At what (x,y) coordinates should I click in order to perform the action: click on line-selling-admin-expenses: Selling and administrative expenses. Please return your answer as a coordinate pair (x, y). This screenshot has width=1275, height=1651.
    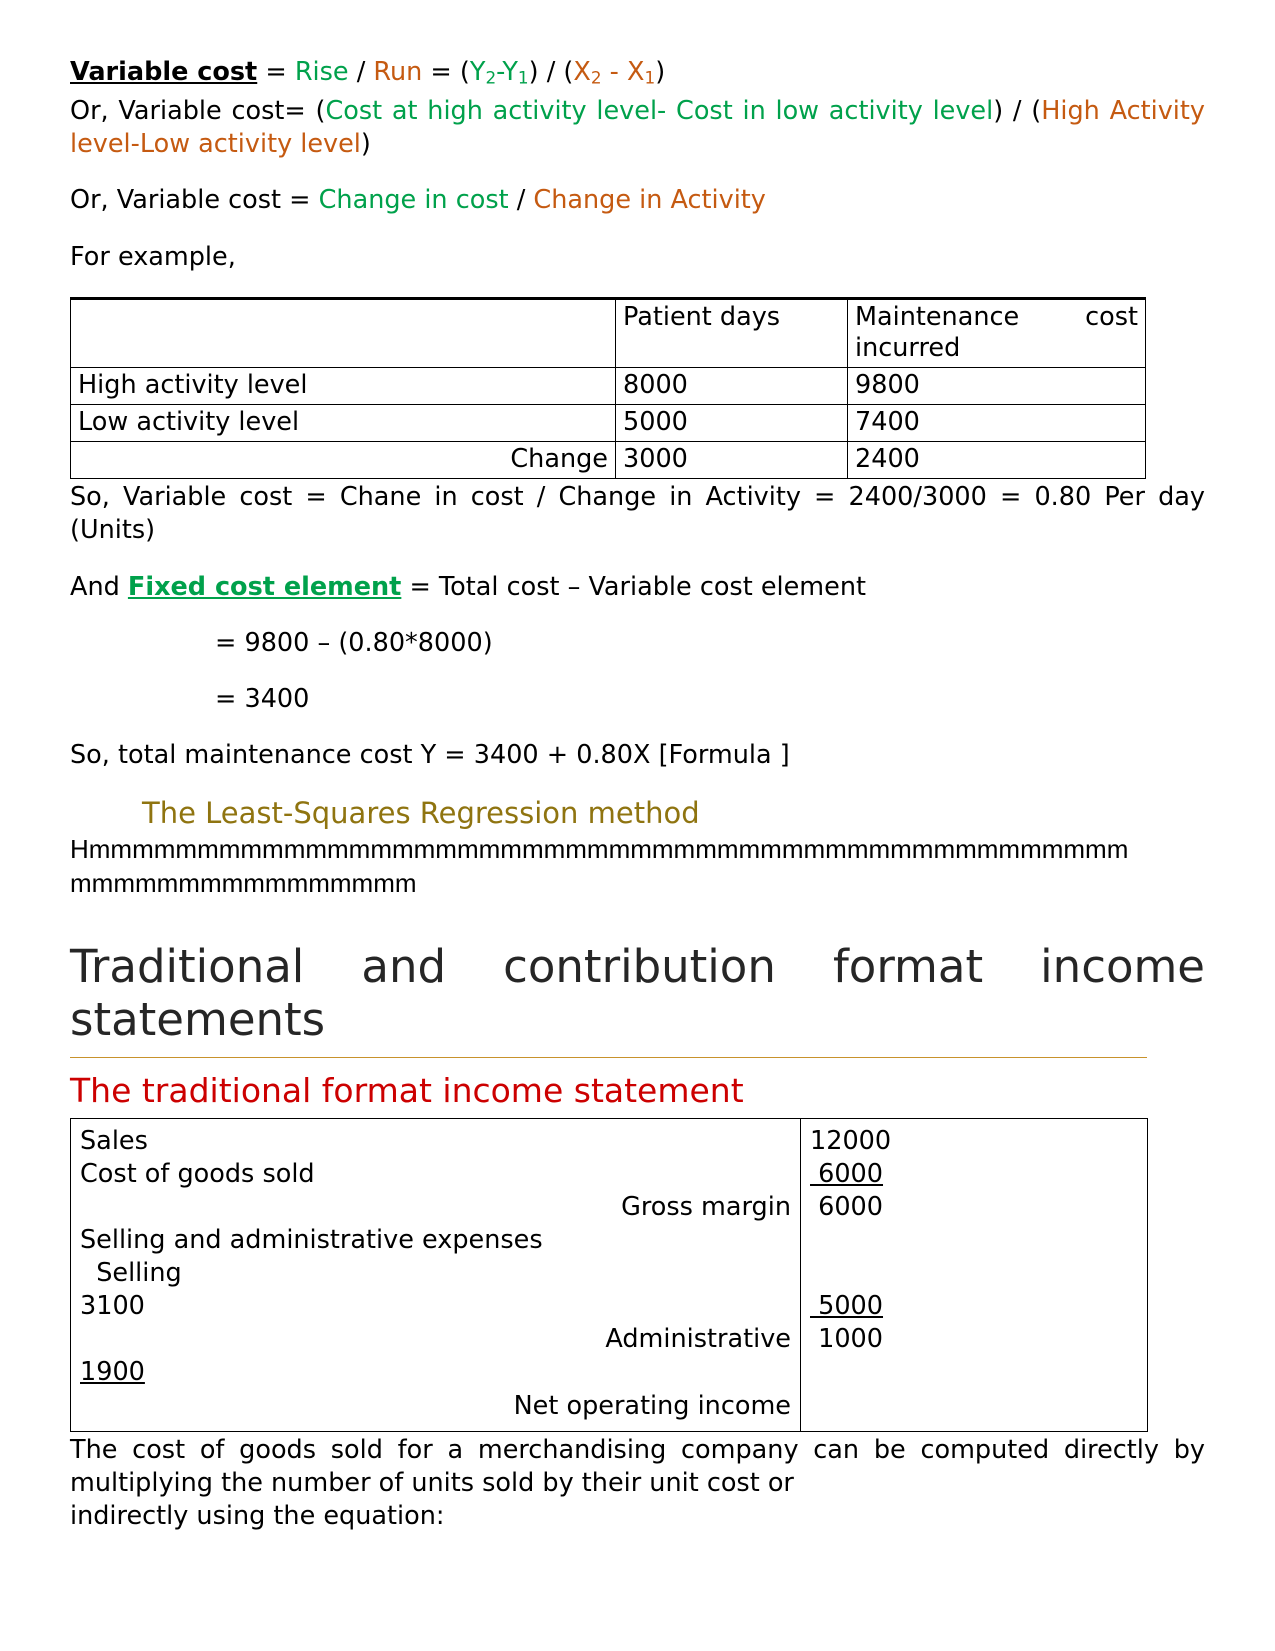
    Looking at the image, I should click on (311, 1239).